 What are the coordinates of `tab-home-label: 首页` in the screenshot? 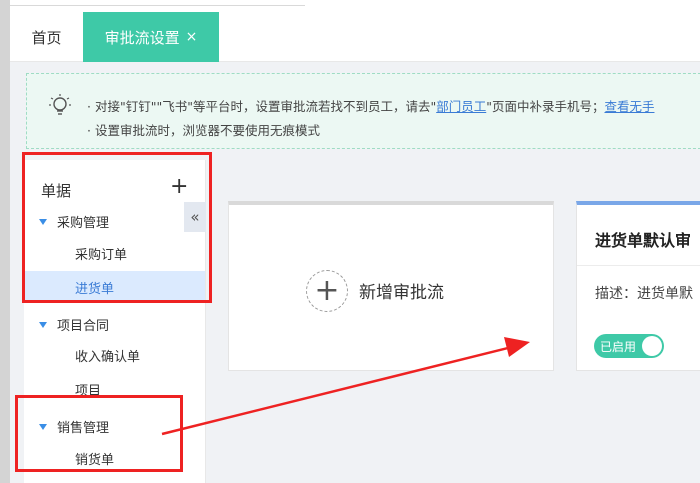 It's located at (46, 37).